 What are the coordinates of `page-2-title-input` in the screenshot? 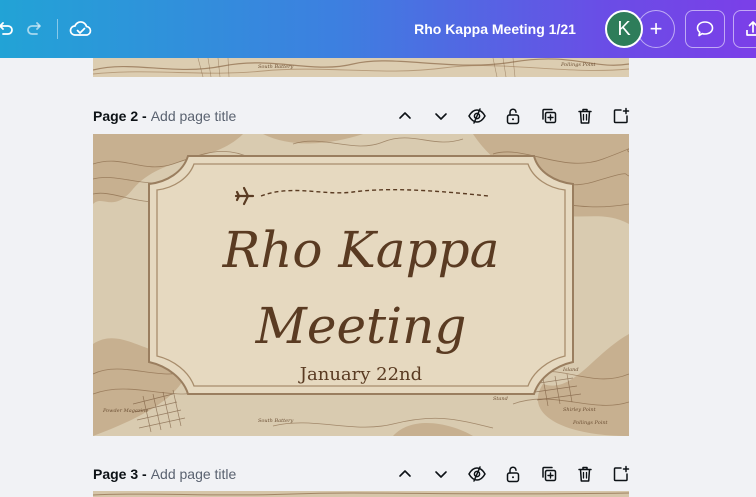 It's located at (225, 116).